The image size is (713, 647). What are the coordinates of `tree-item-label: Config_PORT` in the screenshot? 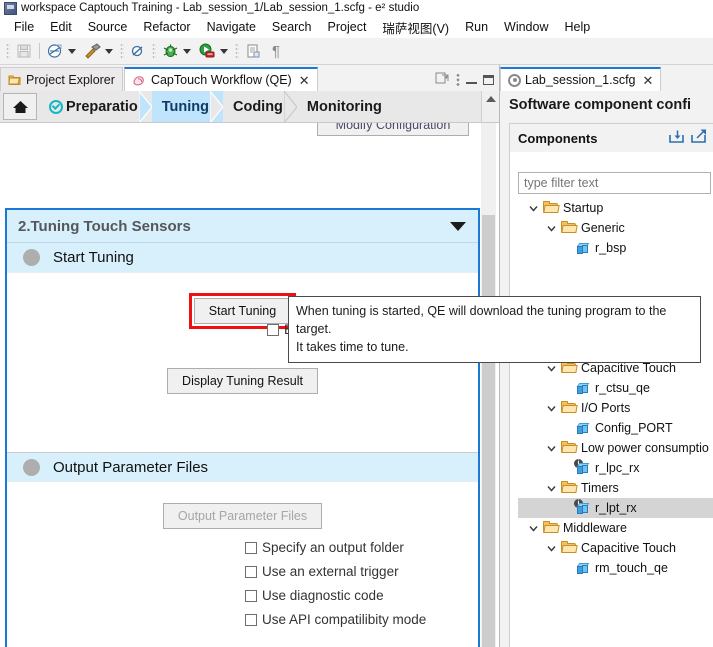 It's located at (634, 427).